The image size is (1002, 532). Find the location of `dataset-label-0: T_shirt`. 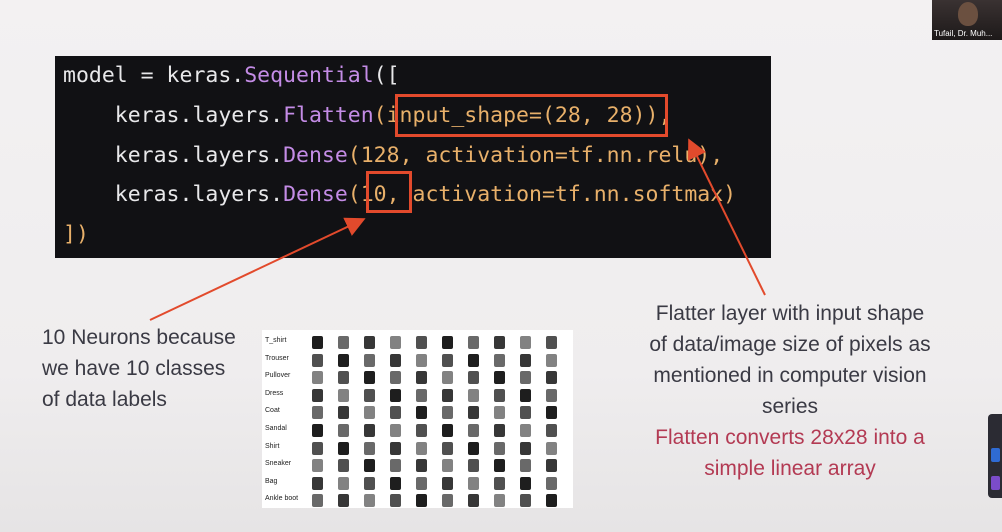

dataset-label-0: T_shirt is located at coordinates (276, 340).